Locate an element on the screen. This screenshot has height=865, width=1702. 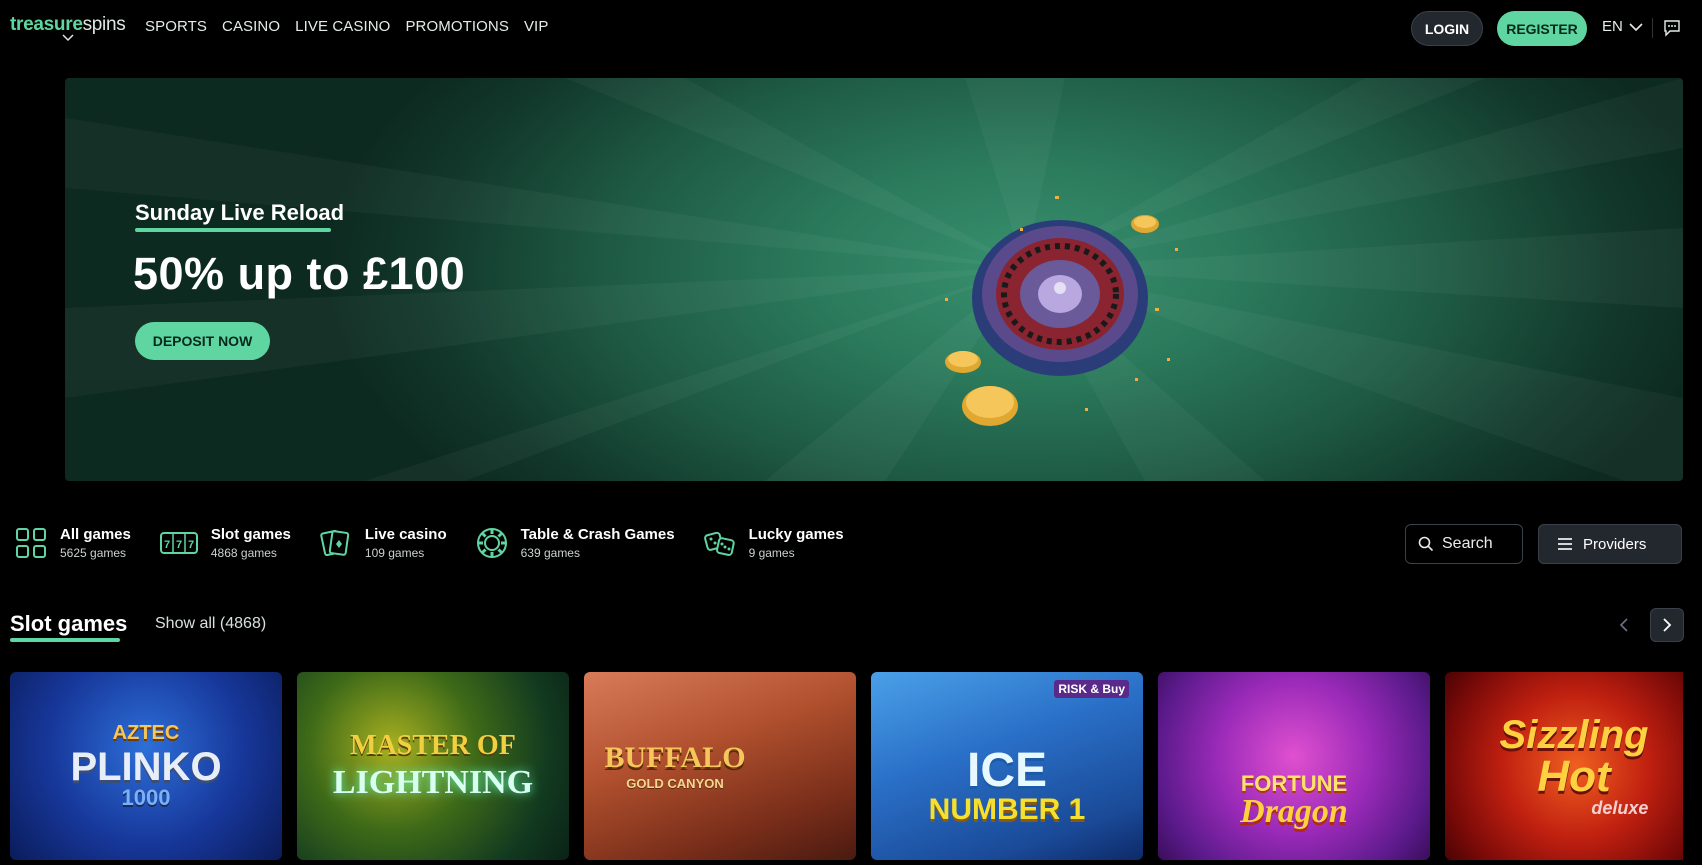
category-text: All games 5625 games is located at coordinates (95, 543).